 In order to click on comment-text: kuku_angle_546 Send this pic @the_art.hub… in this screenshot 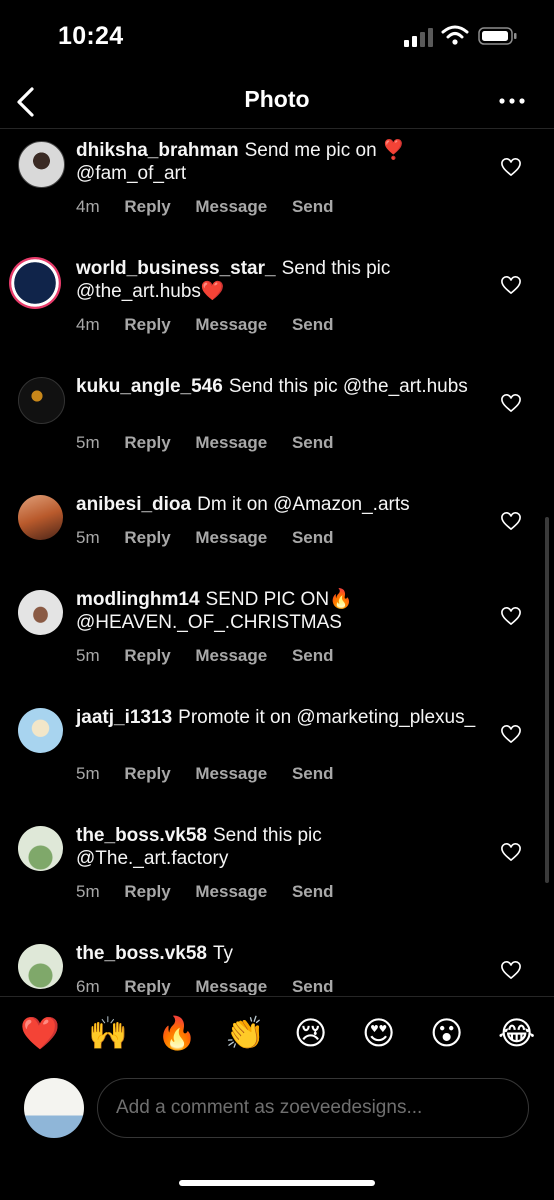, I will do `click(276, 386)`.